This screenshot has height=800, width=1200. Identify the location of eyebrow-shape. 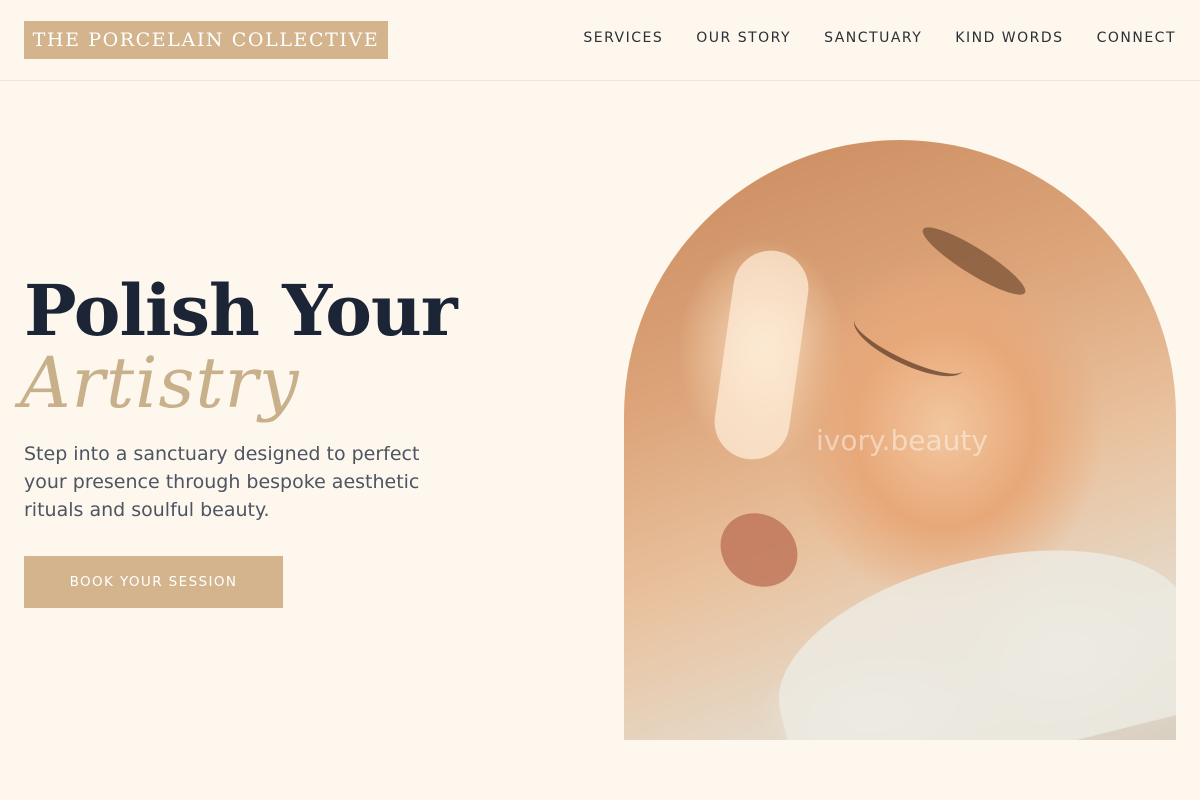
(974, 261).